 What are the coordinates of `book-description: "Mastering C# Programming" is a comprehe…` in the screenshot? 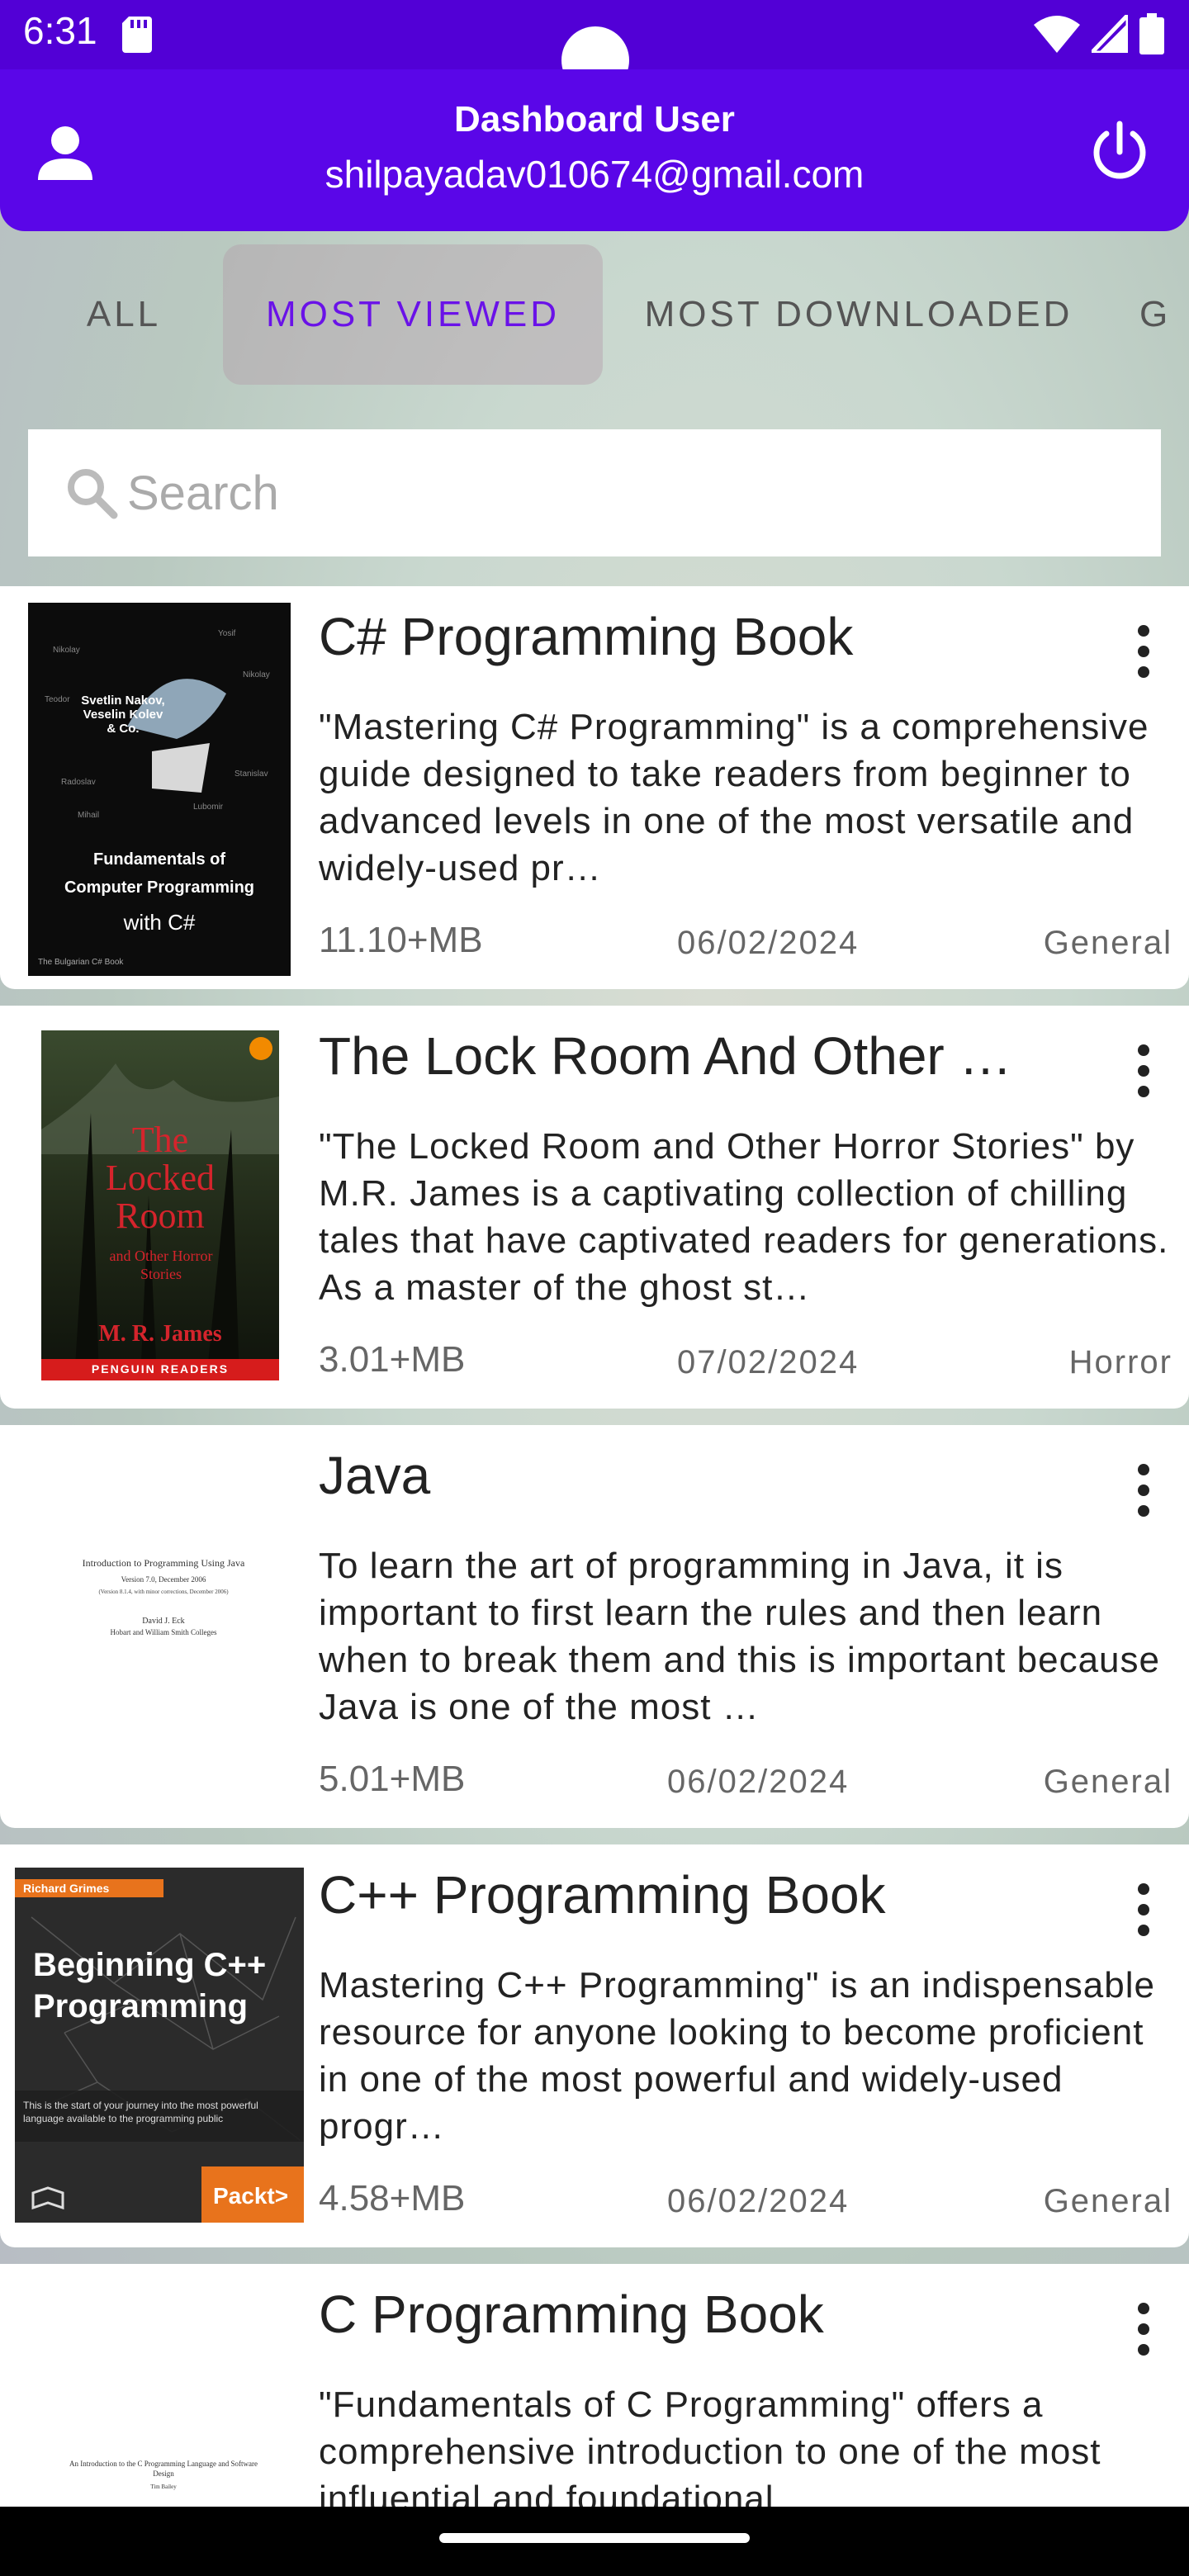 It's located at (734, 797).